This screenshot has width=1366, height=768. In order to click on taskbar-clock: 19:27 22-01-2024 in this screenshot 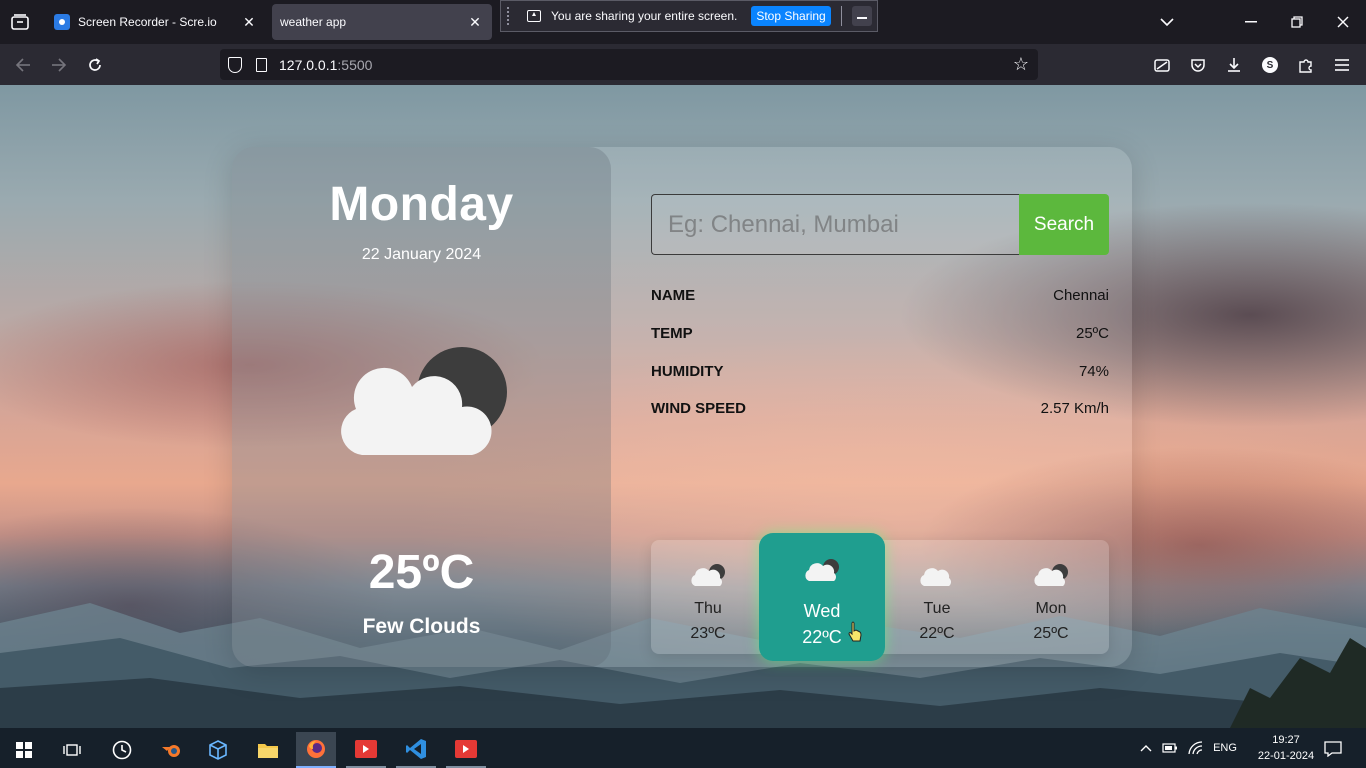, I will do `click(1286, 748)`.